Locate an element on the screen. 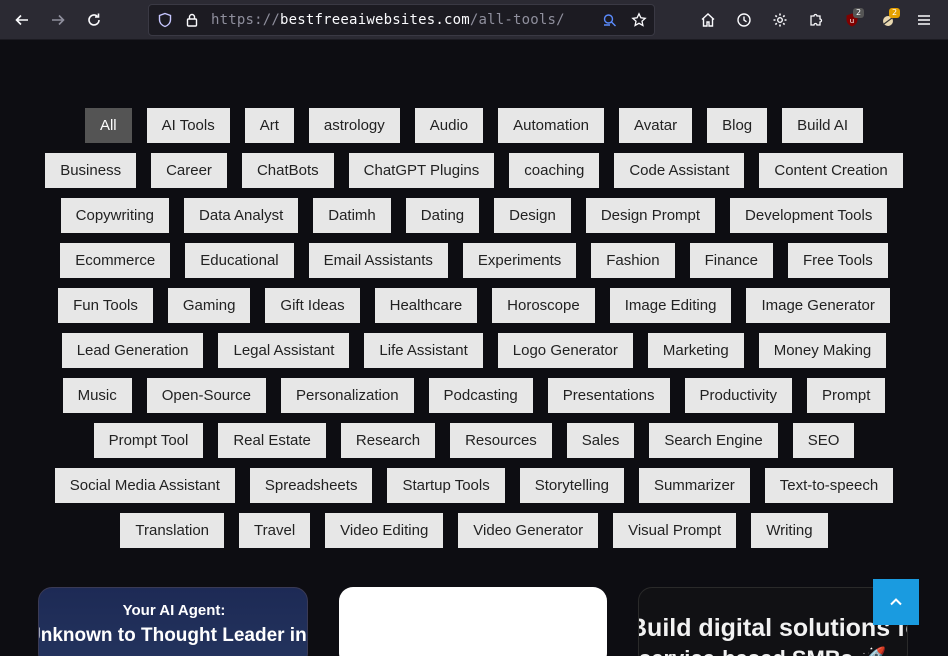  card-headline: Build digital solutions for is located at coordinates (773, 628).